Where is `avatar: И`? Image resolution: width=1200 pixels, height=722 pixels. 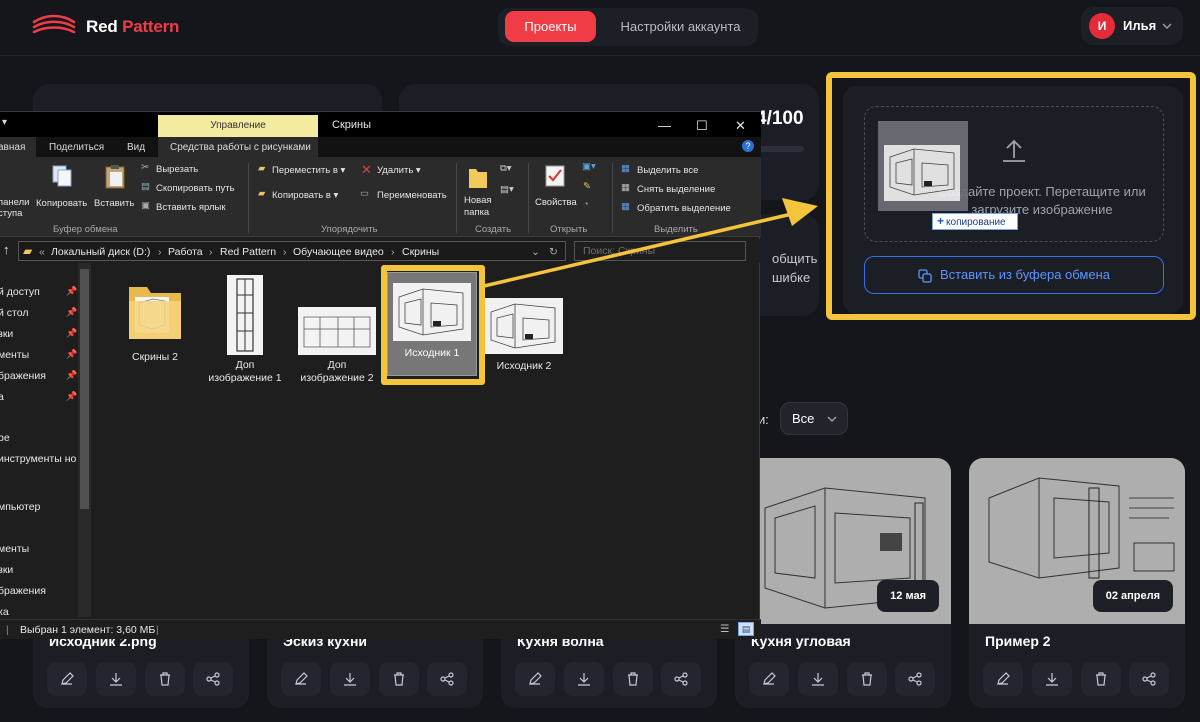 avatar: И is located at coordinates (1102, 26).